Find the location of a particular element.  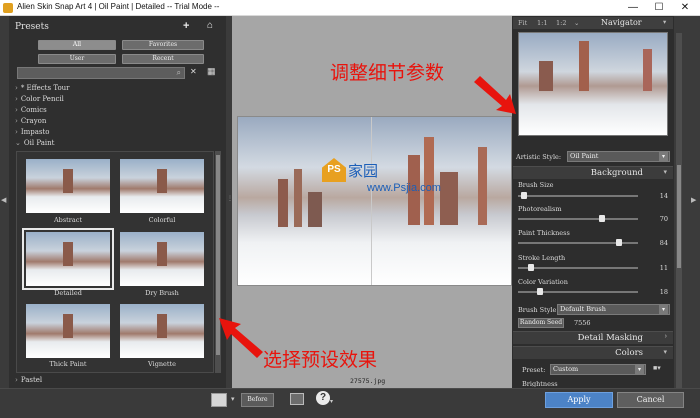

preset-thumb-colorful is located at coordinates (162, 186).